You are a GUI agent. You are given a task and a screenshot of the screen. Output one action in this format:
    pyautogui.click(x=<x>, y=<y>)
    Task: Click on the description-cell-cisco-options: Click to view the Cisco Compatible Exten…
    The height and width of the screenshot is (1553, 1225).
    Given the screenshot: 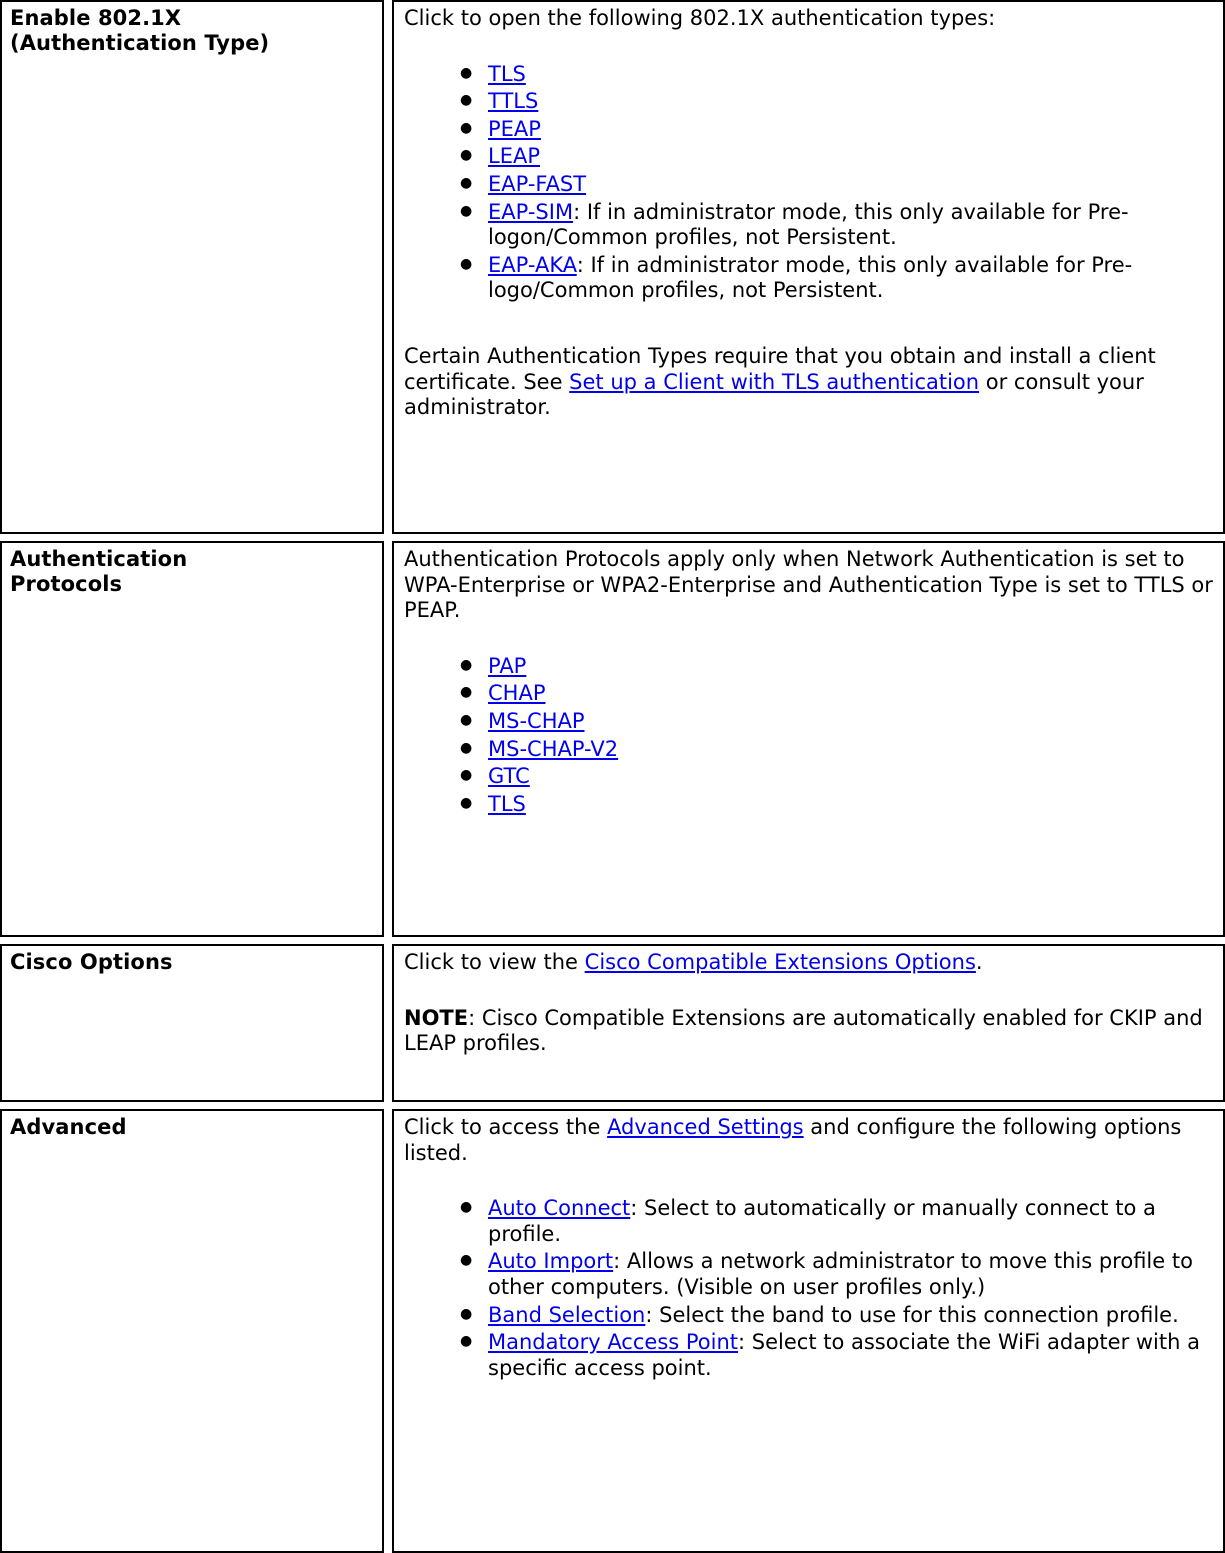 What is the action you would take?
    pyautogui.click(x=808, y=1023)
    